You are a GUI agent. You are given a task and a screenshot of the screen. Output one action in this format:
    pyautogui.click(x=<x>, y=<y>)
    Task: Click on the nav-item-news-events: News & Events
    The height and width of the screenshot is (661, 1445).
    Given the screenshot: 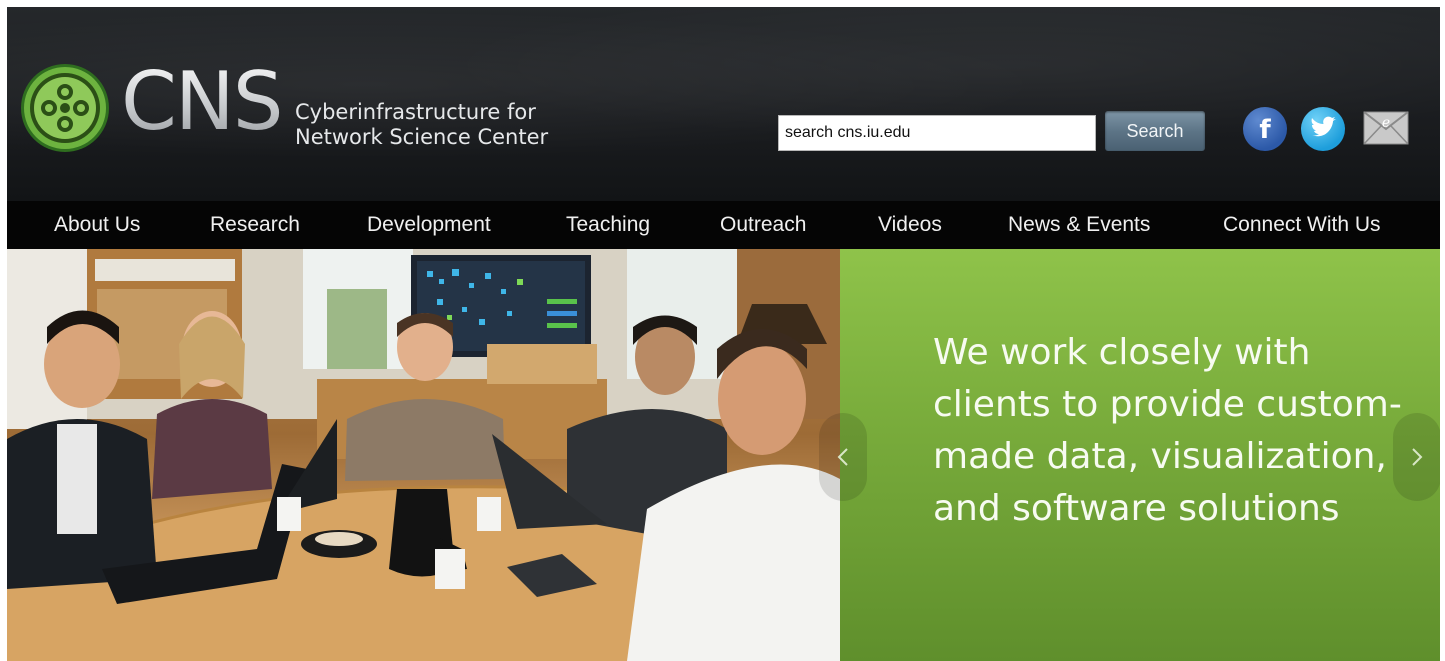 What is the action you would take?
    pyautogui.click(x=1079, y=225)
    